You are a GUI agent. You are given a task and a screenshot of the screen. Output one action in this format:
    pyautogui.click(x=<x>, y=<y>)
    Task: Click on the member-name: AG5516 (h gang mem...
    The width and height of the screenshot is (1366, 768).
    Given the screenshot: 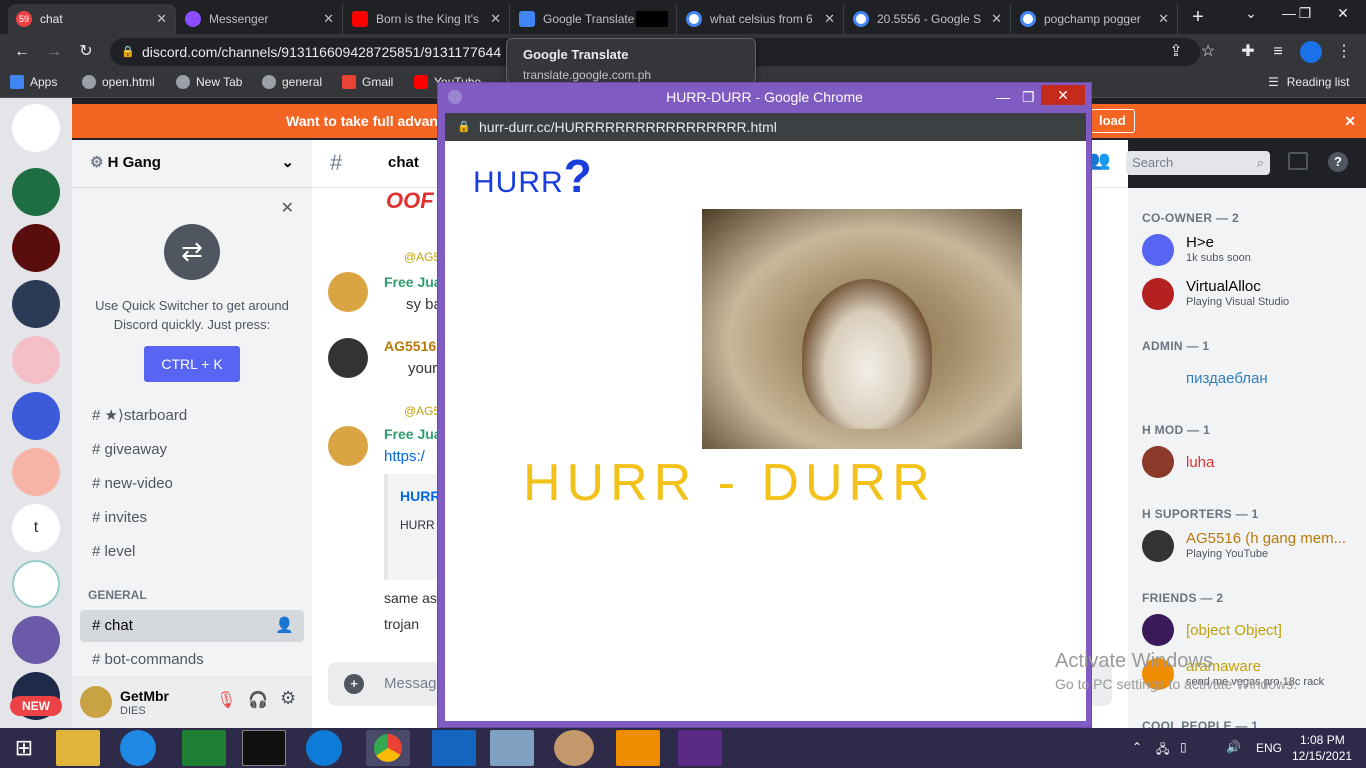 What is the action you would take?
    pyautogui.click(x=1266, y=538)
    